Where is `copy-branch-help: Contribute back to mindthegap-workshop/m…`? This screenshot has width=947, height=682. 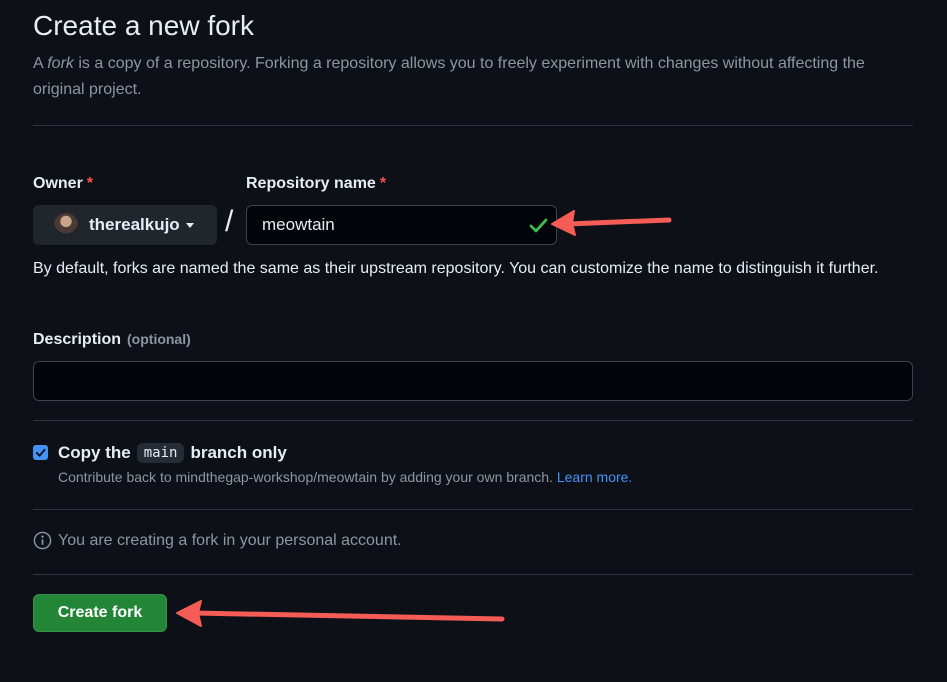
copy-branch-help: Contribute back to mindthegap-workshop/m… is located at coordinates (345, 477).